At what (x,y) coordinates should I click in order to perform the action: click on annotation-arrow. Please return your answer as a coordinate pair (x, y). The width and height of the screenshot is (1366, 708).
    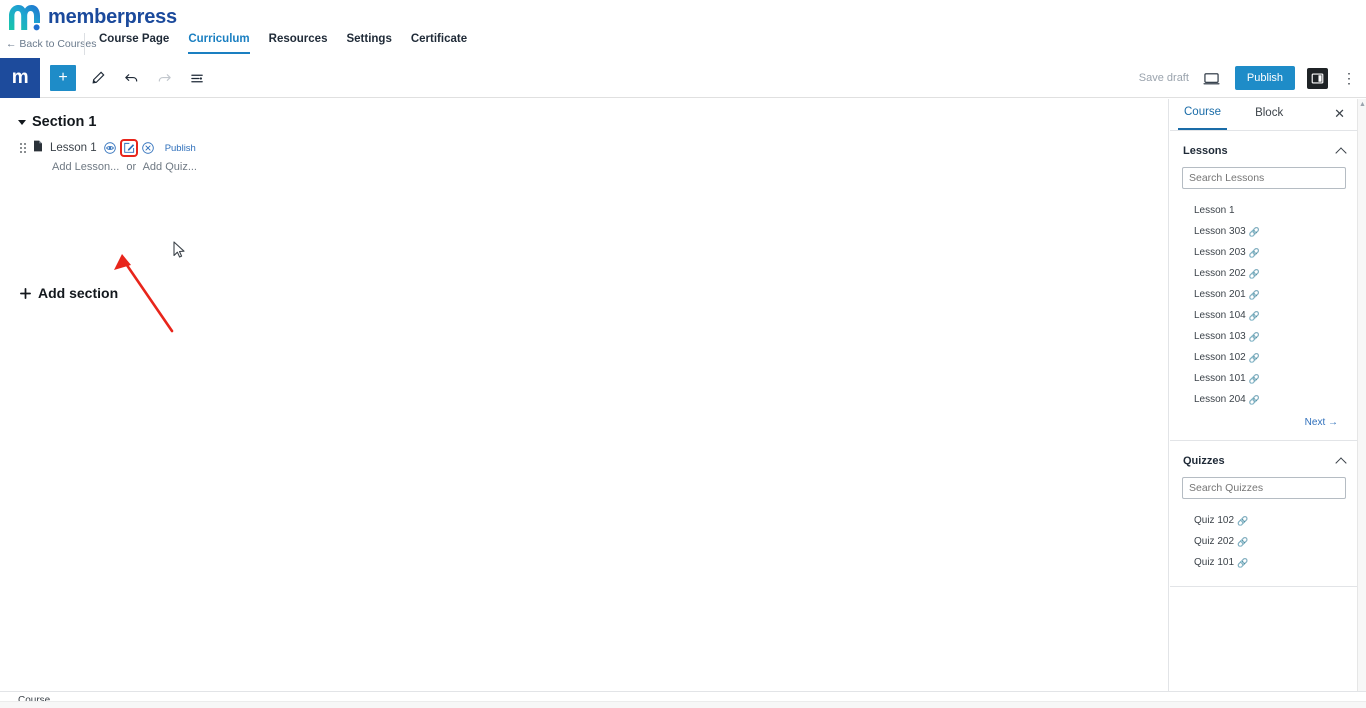
    Looking at the image, I should click on (144, 293).